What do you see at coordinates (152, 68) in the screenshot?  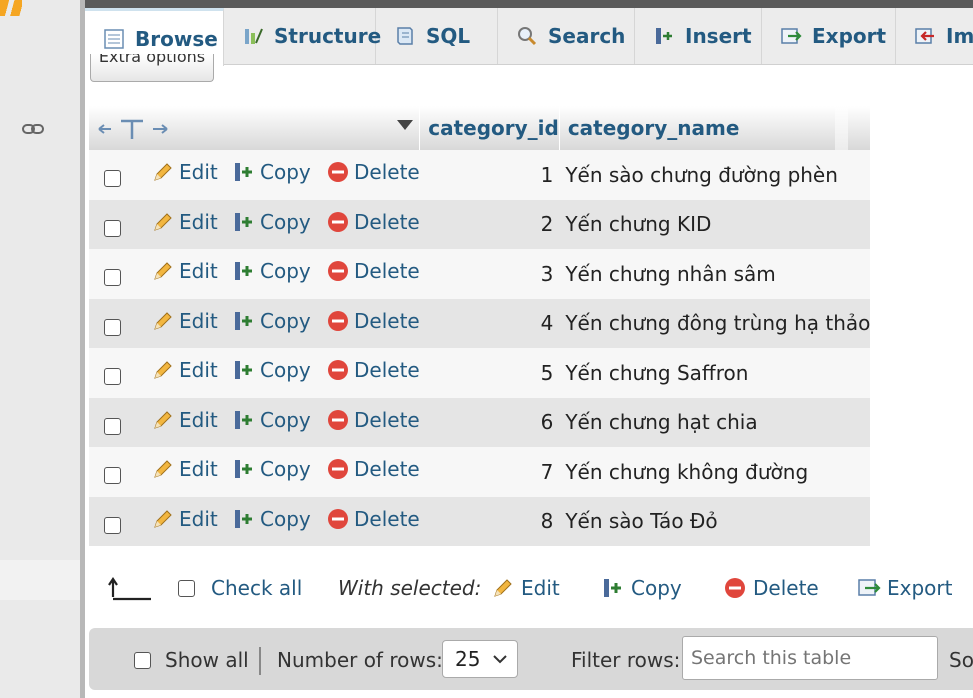 I see `extra-options-button: Extra options` at bounding box center [152, 68].